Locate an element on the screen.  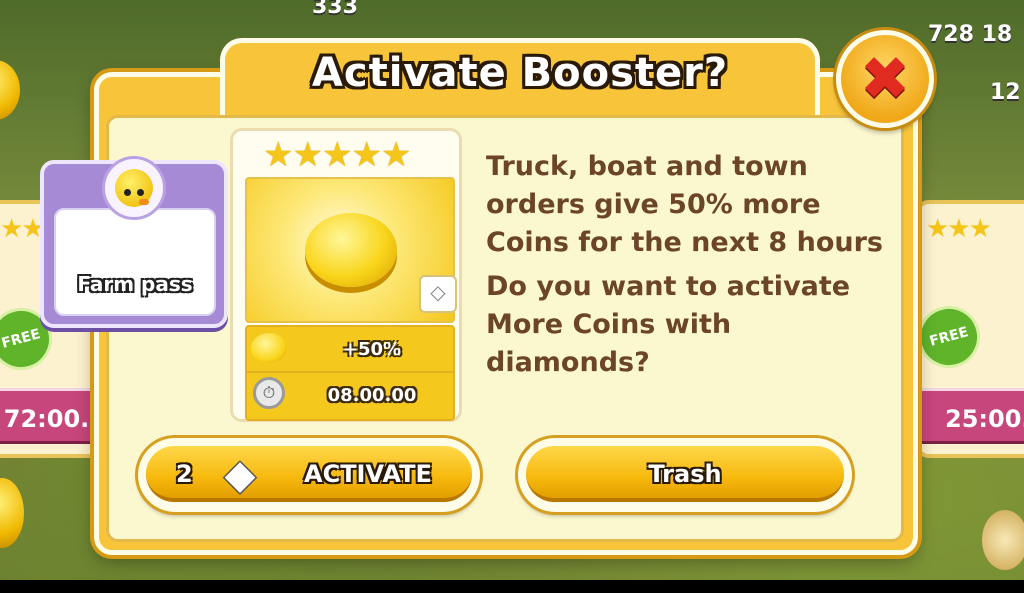
background-avatar-icon is located at coordinates (1003, 540).